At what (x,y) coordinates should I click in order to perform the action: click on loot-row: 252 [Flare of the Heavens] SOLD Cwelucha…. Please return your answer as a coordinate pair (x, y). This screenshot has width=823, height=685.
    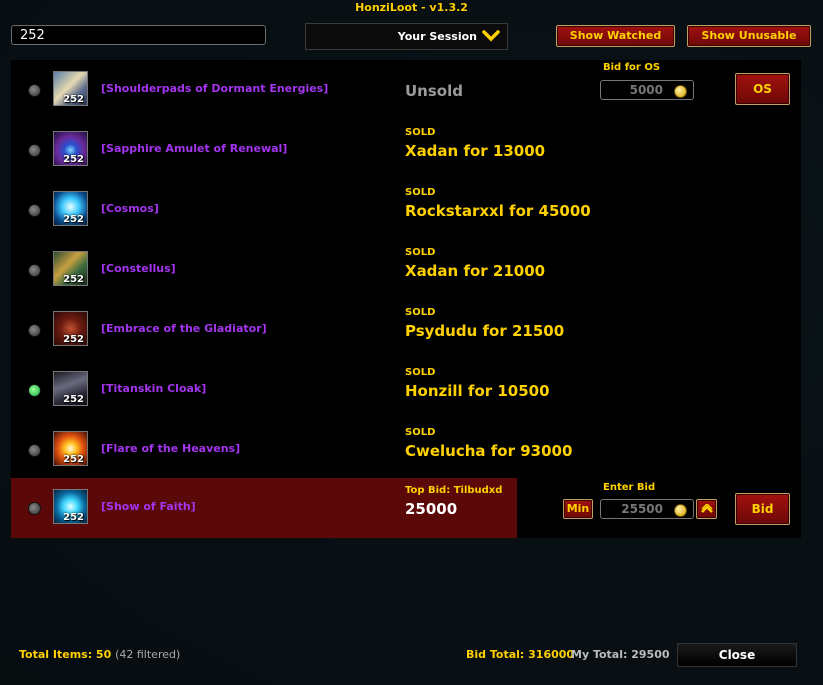
    Looking at the image, I should click on (406, 450).